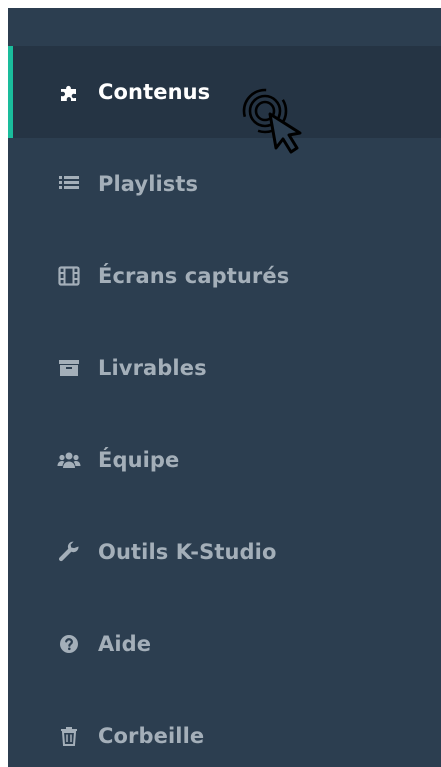 This screenshot has width=441, height=767. Describe the element at coordinates (69, 460) in the screenshot. I see `users-icon` at that location.